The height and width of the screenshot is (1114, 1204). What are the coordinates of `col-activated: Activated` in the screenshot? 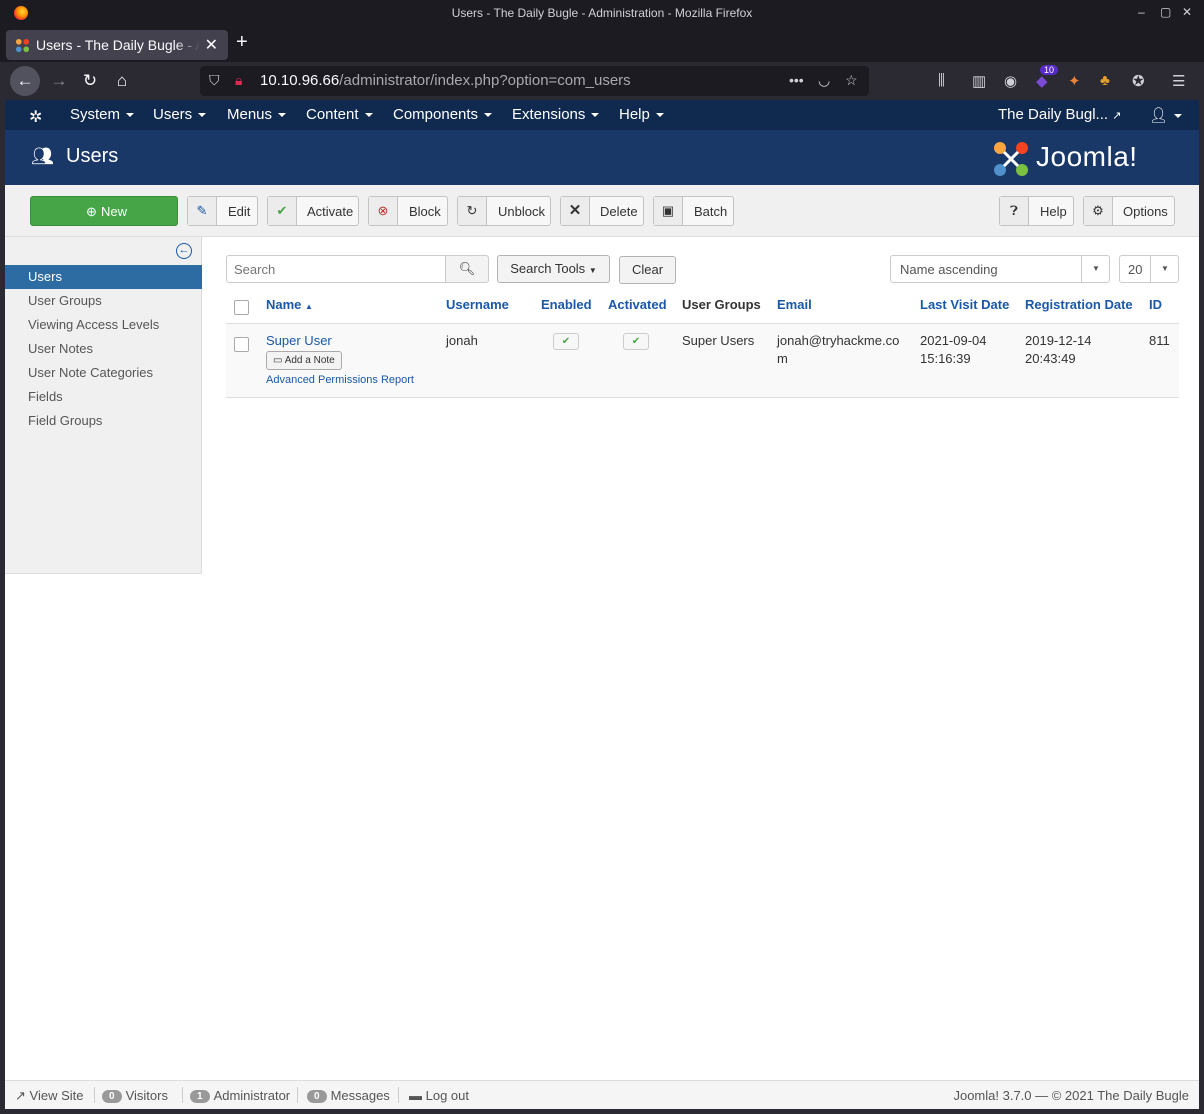 It's located at (637, 304).